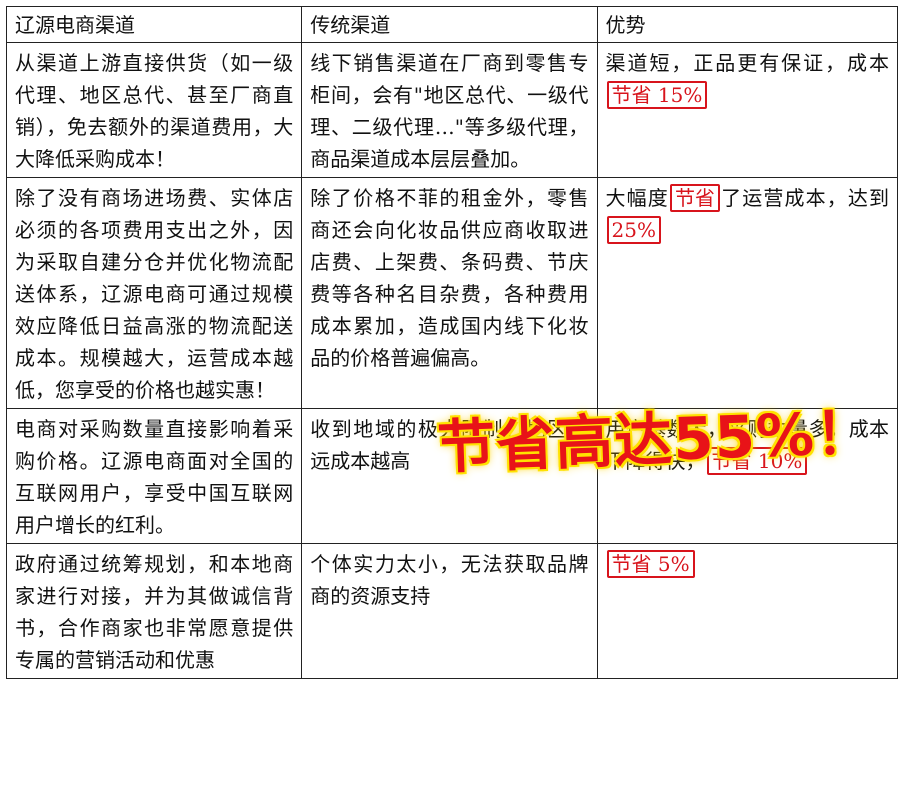 This screenshot has width=903, height=795. Describe the element at coordinates (154, 24) in the screenshot. I see `header-ecommerce: 辽源电商渠道` at that location.